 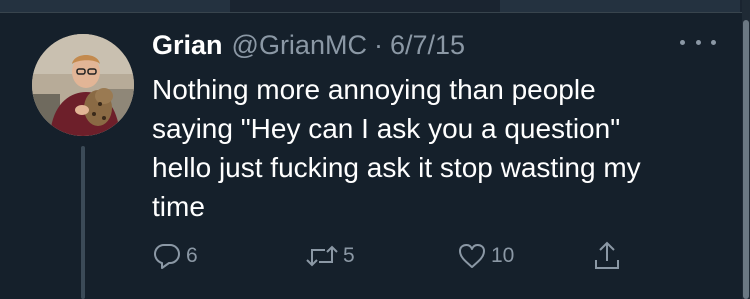 What do you see at coordinates (187, 45) in the screenshot?
I see `author-name: Grian` at bounding box center [187, 45].